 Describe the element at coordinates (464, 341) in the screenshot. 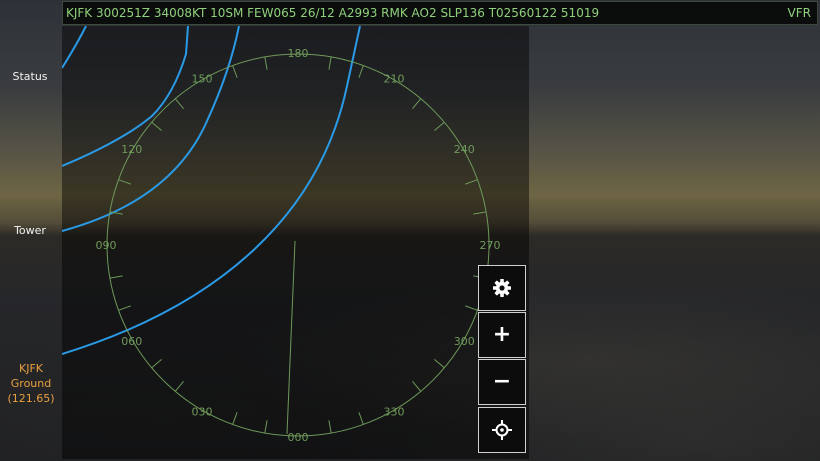

I see `compass-label: 300` at that location.